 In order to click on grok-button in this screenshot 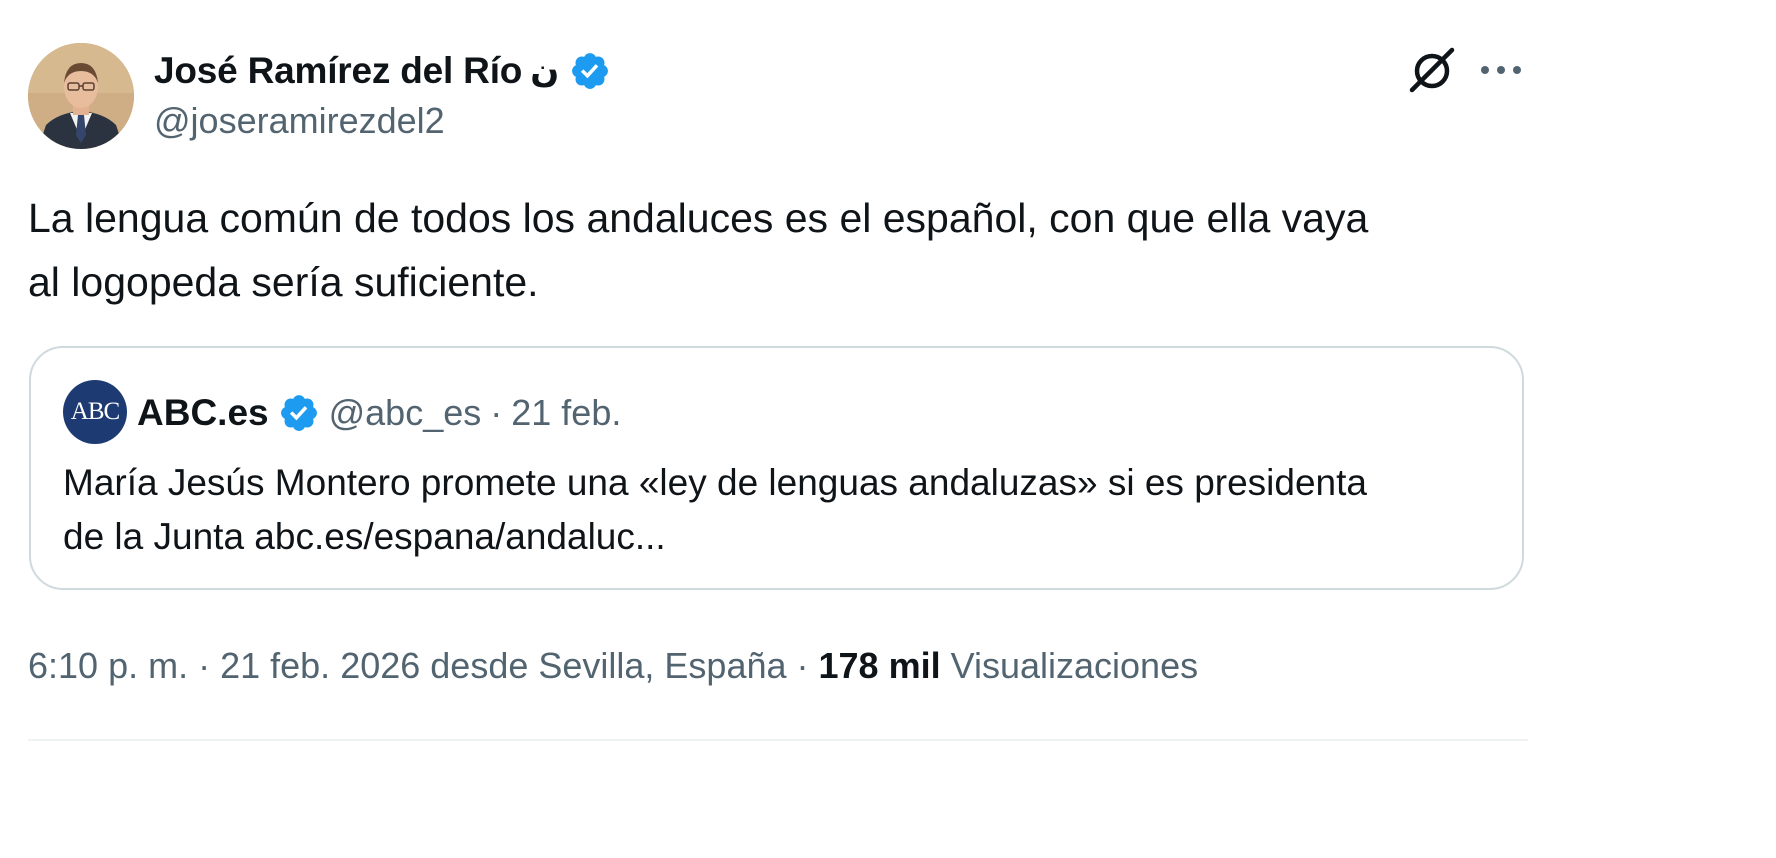, I will do `click(1432, 70)`.